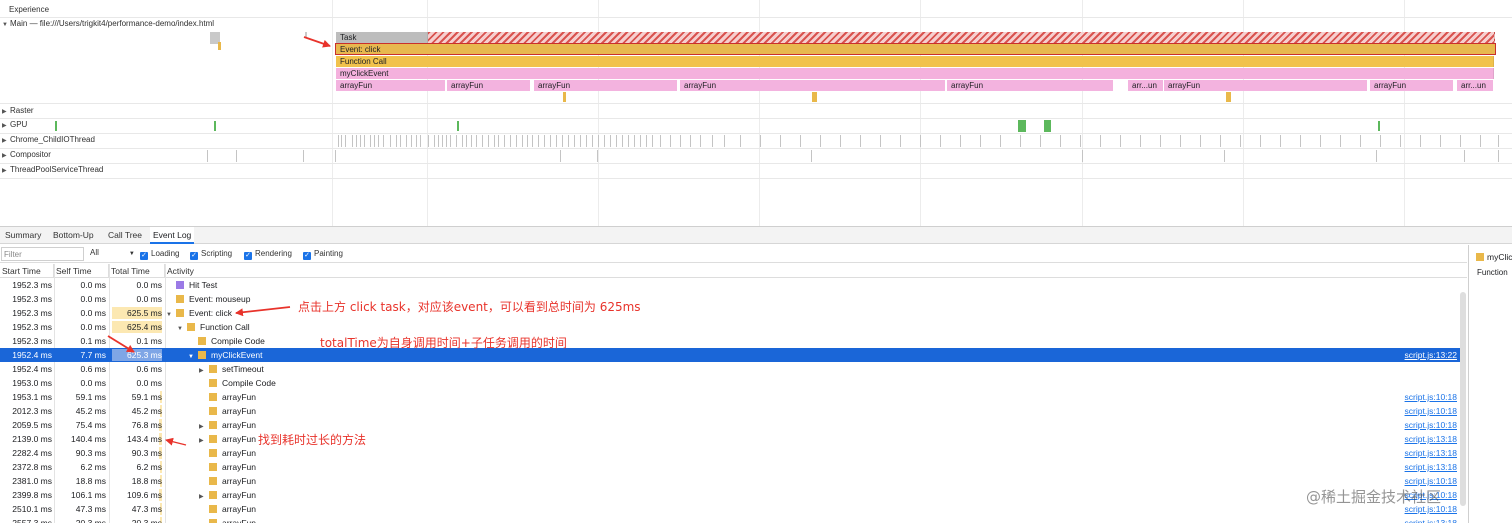 The height and width of the screenshot is (523, 1512). I want to click on self-time-cell: 6.2 ms, so click(93, 467).